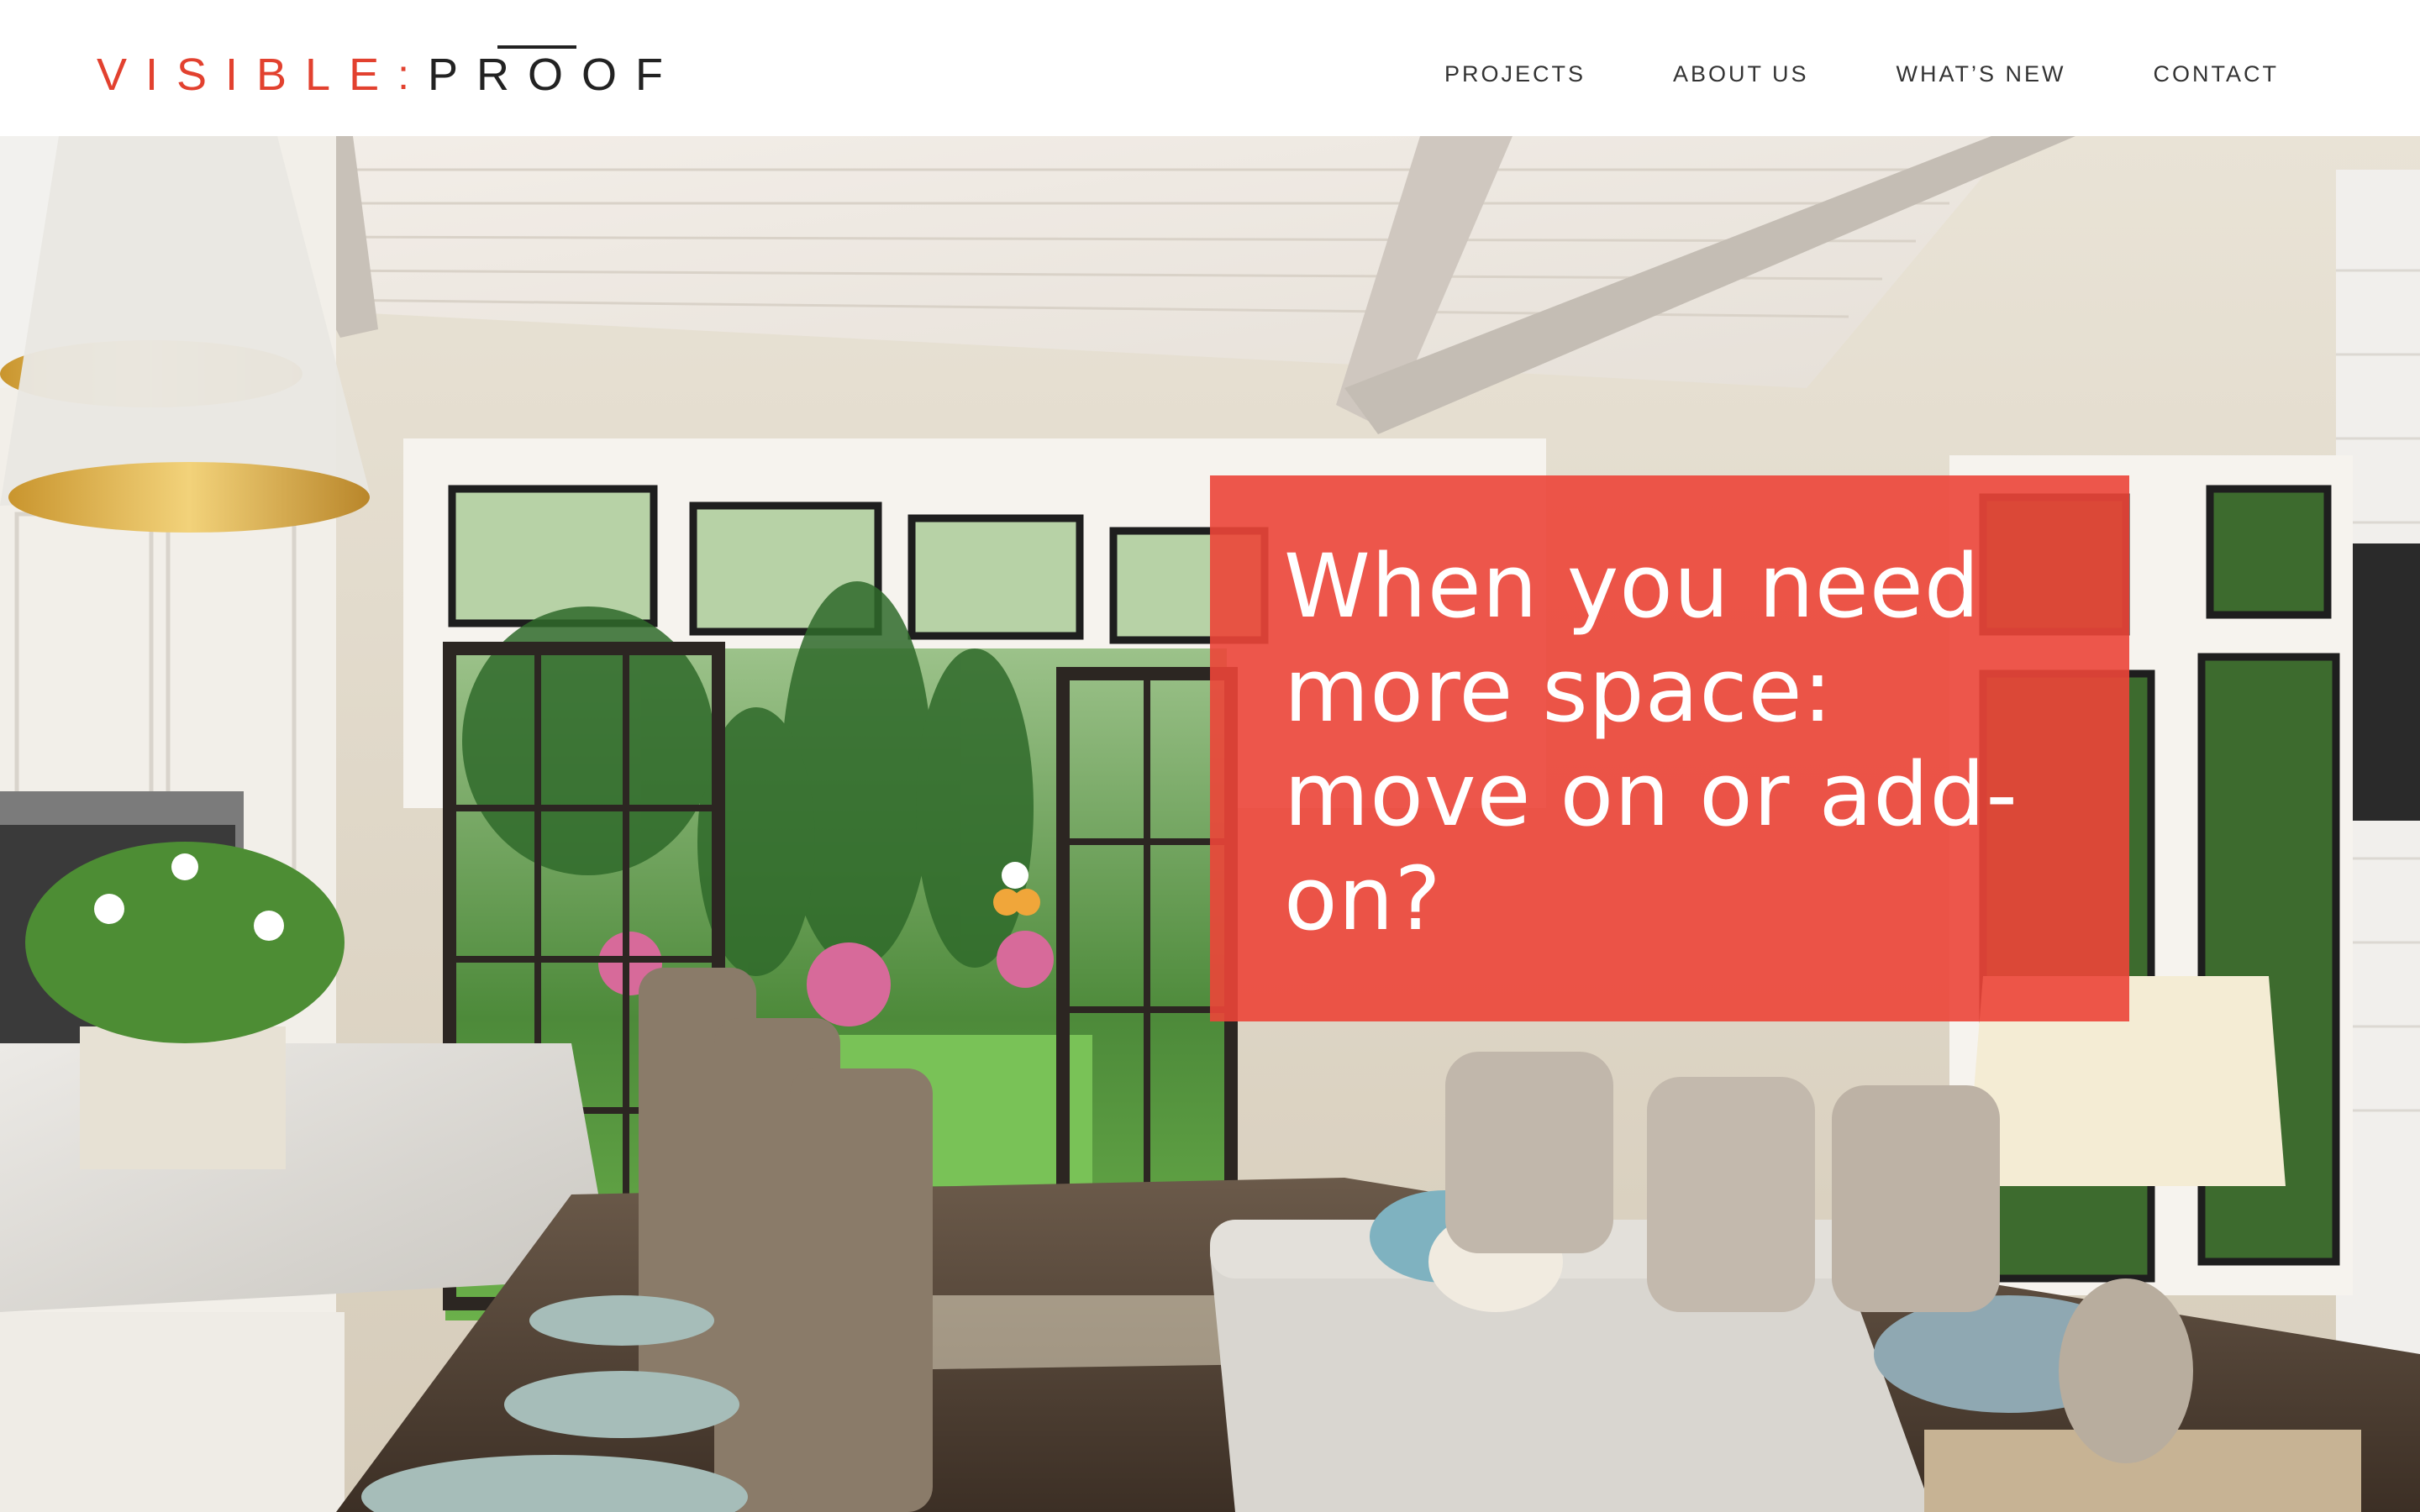 This screenshot has height=1512, width=2420. Describe the element at coordinates (1515, 74) in the screenshot. I see `nav-projects: PROJECTS` at that location.